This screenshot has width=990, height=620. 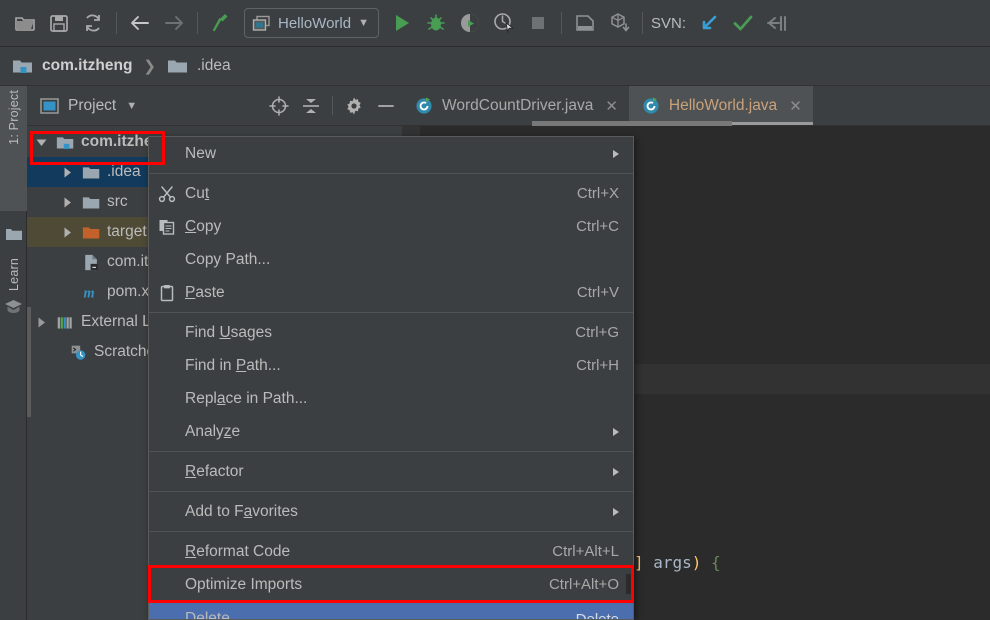 I want to click on sidebar-item-folder, so click(x=13, y=230).